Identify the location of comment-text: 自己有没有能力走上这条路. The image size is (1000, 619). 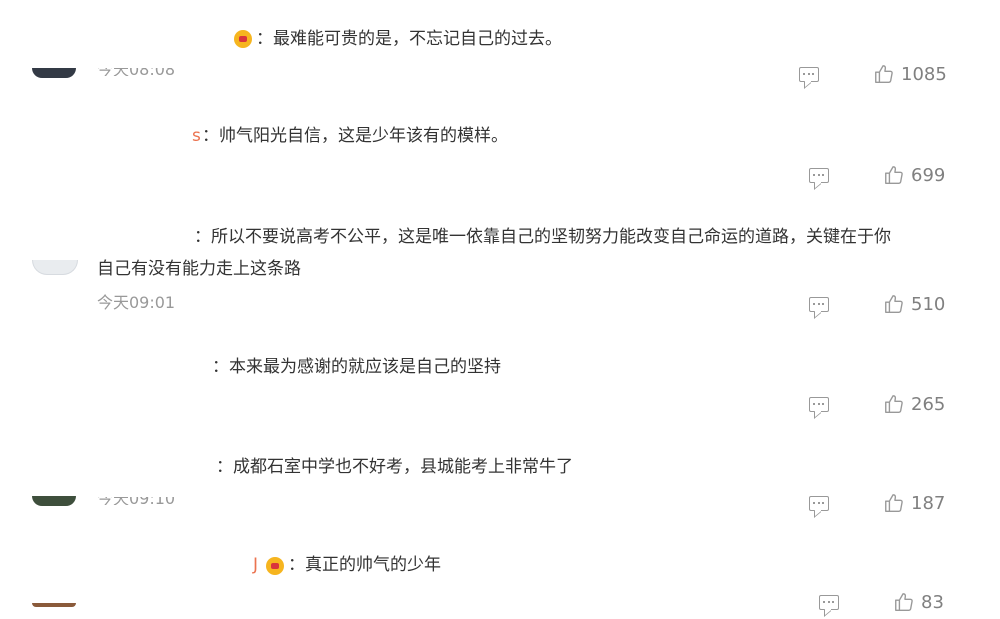
(199, 269).